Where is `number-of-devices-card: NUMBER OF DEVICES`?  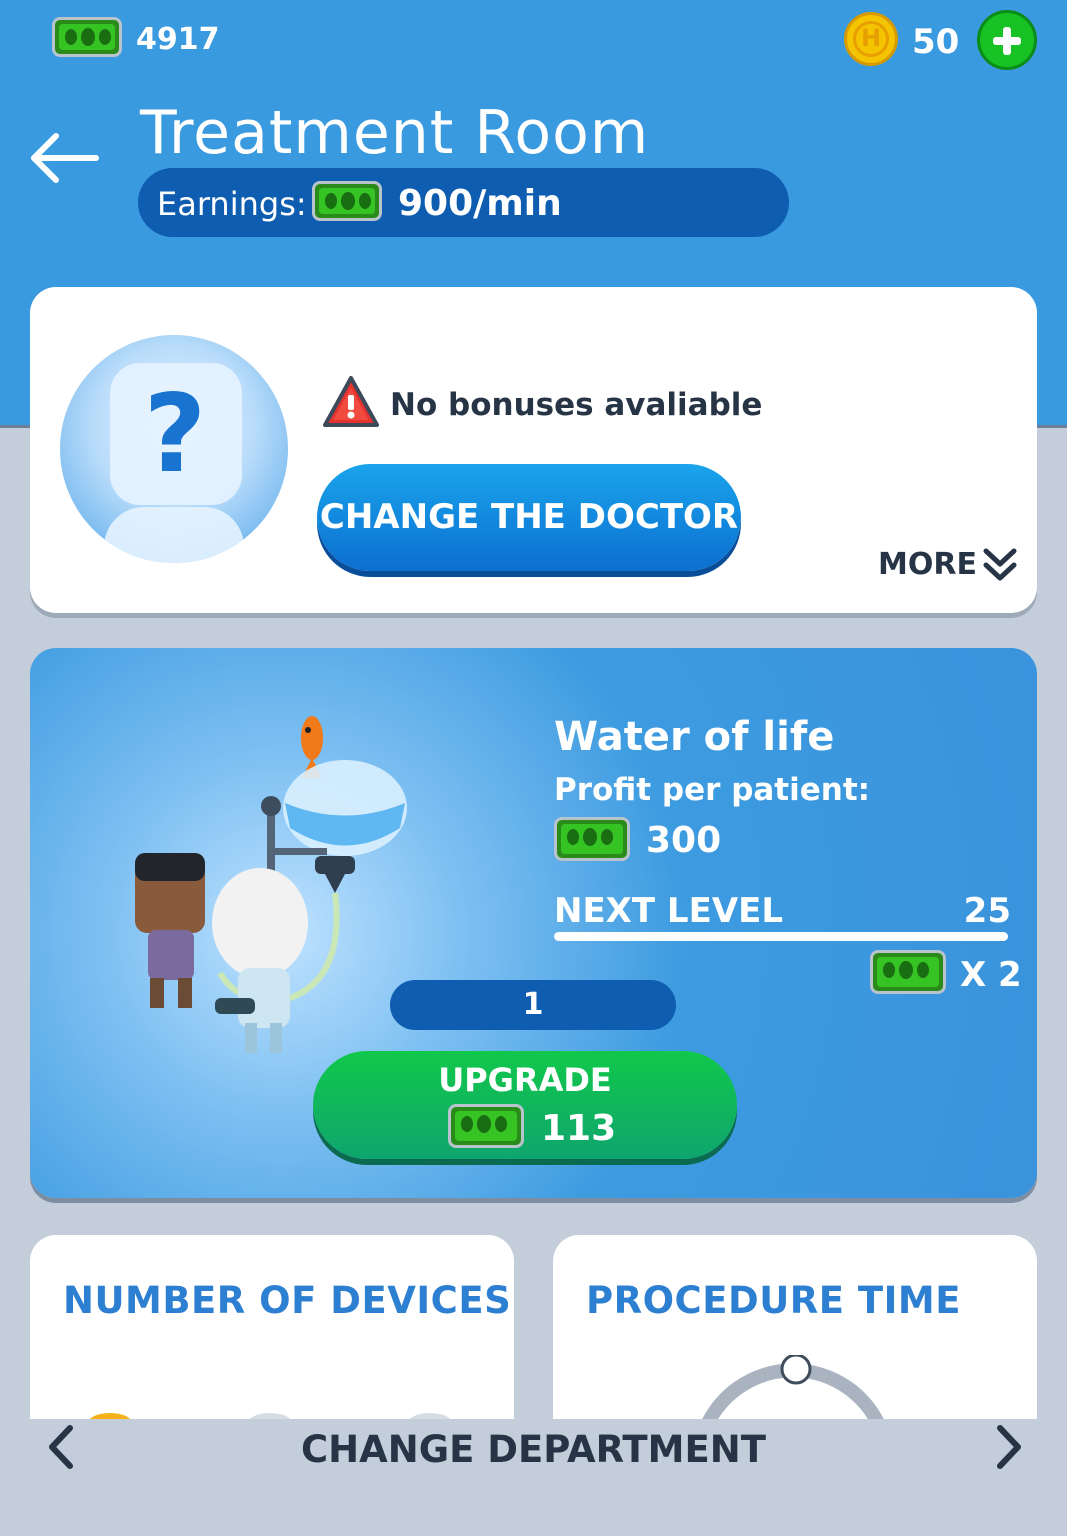 number-of-devices-card: NUMBER OF DEVICES is located at coordinates (272, 1327).